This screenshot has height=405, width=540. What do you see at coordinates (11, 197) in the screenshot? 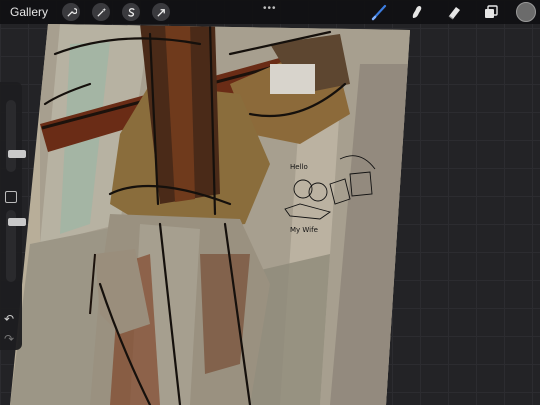
I see `modify-button` at bounding box center [11, 197].